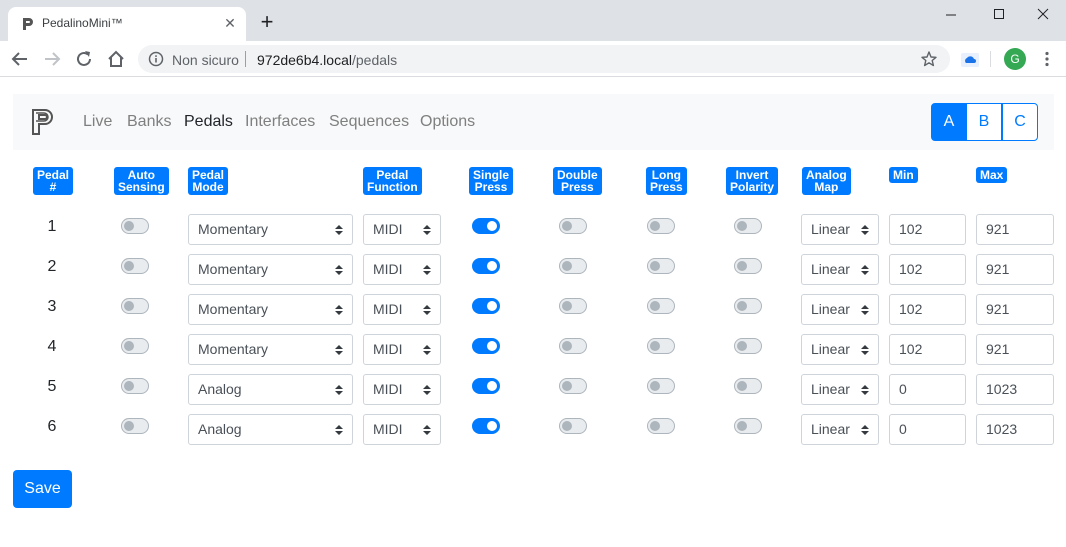 This screenshot has width=1066, height=547. I want to click on pedal-number: 2, so click(52, 266).